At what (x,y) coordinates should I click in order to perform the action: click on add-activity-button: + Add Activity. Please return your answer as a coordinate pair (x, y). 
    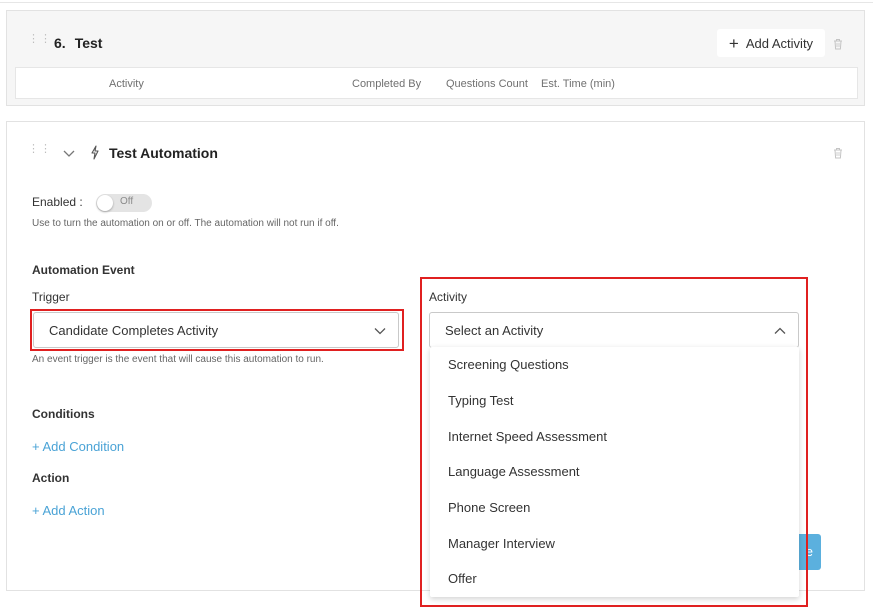
    Looking at the image, I should click on (771, 43).